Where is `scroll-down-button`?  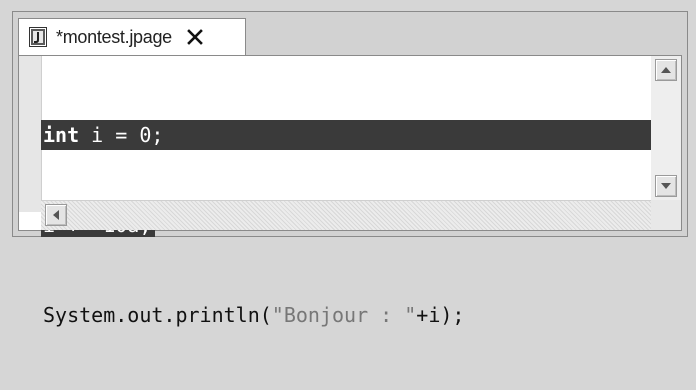 scroll-down-button is located at coordinates (666, 186).